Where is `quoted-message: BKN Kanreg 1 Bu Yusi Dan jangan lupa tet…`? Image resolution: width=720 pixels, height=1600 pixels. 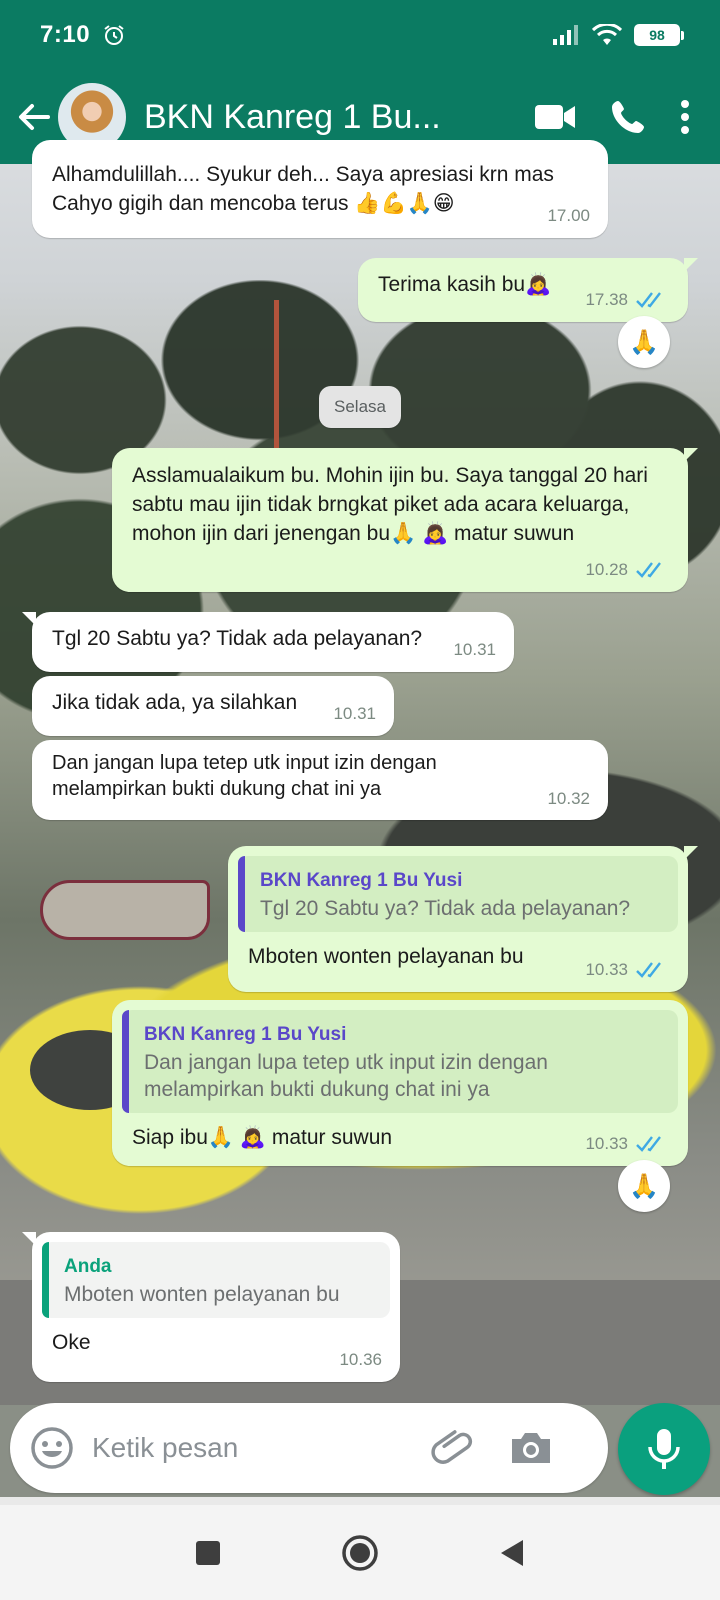
quoted-message: BKN Kanreg 1 Bu Yusi Dan jangan lupa tet… is located at coordinates (400, 1061).